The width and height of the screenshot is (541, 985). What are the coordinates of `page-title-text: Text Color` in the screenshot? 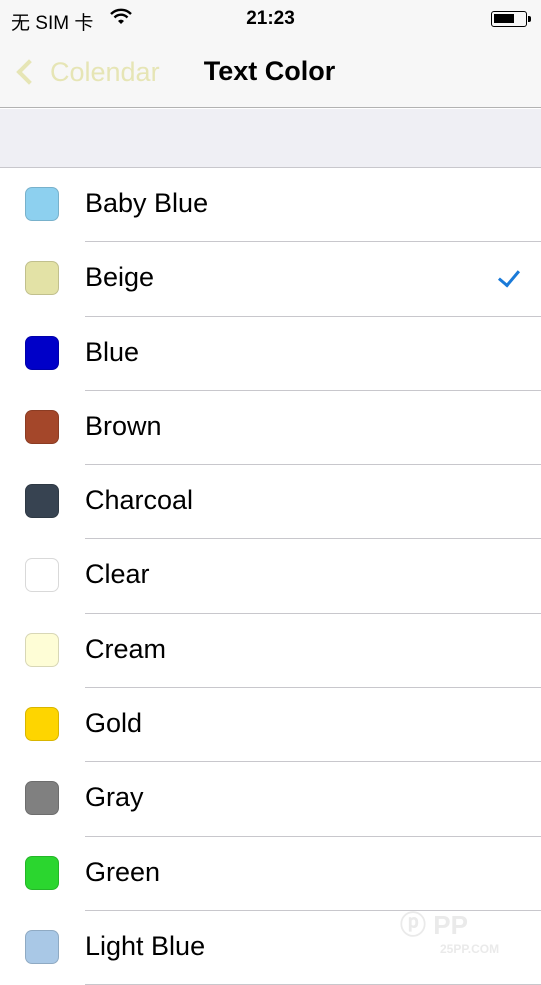 It's located at (269, 71).